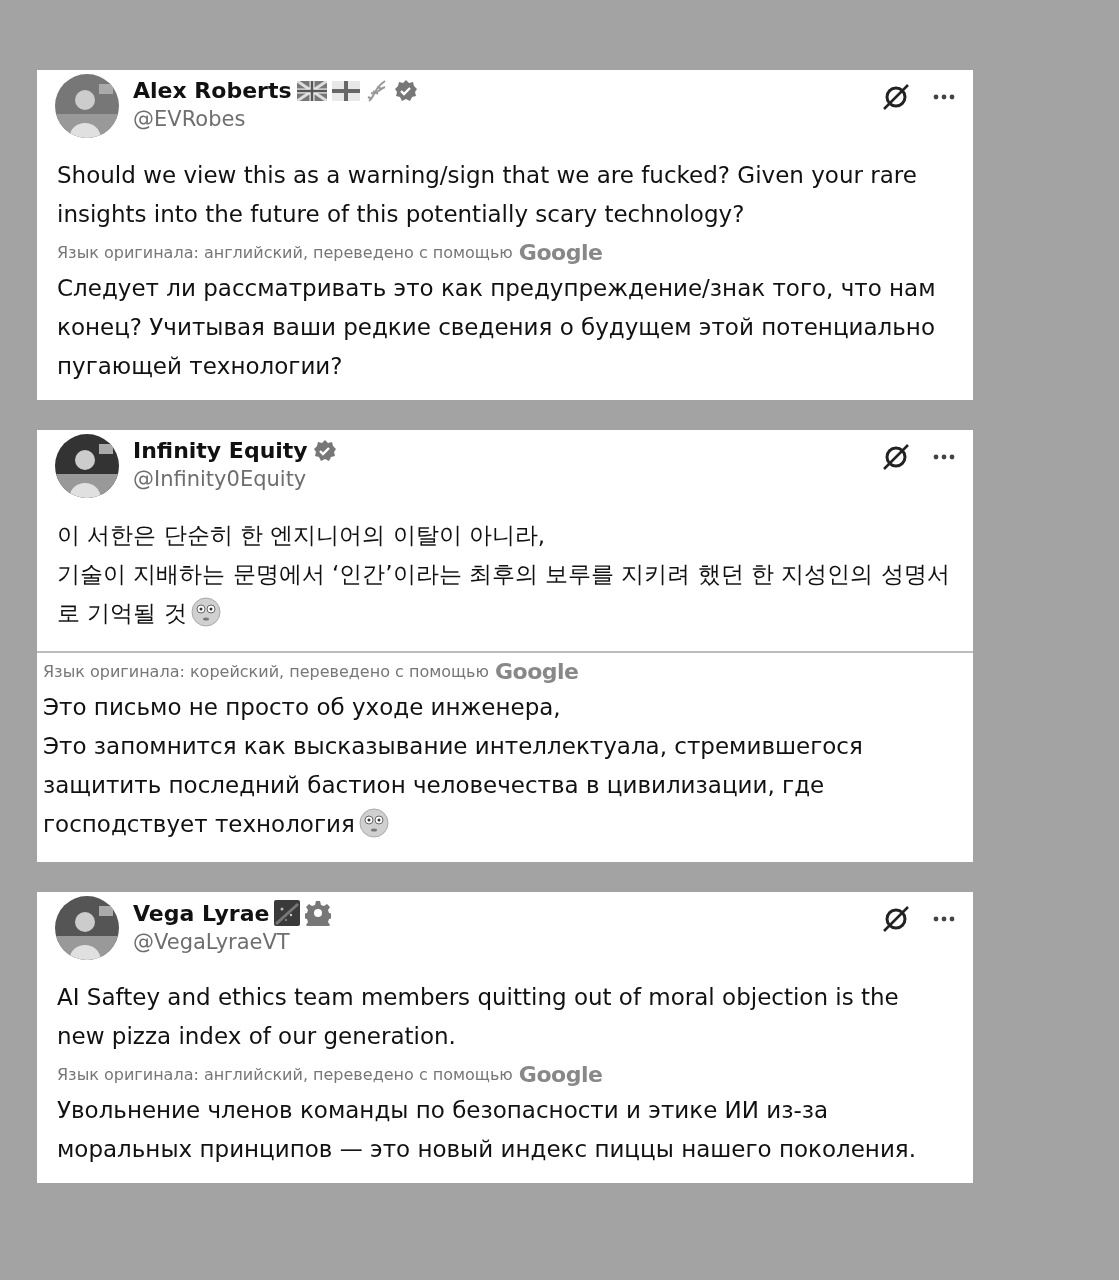 The width and height of the screenshot is (1119, 1280). What do you see at coordinates (190, 119) in the screenshot?
I see `user-handle: @EVRobes` at bounding box center [190, 119].